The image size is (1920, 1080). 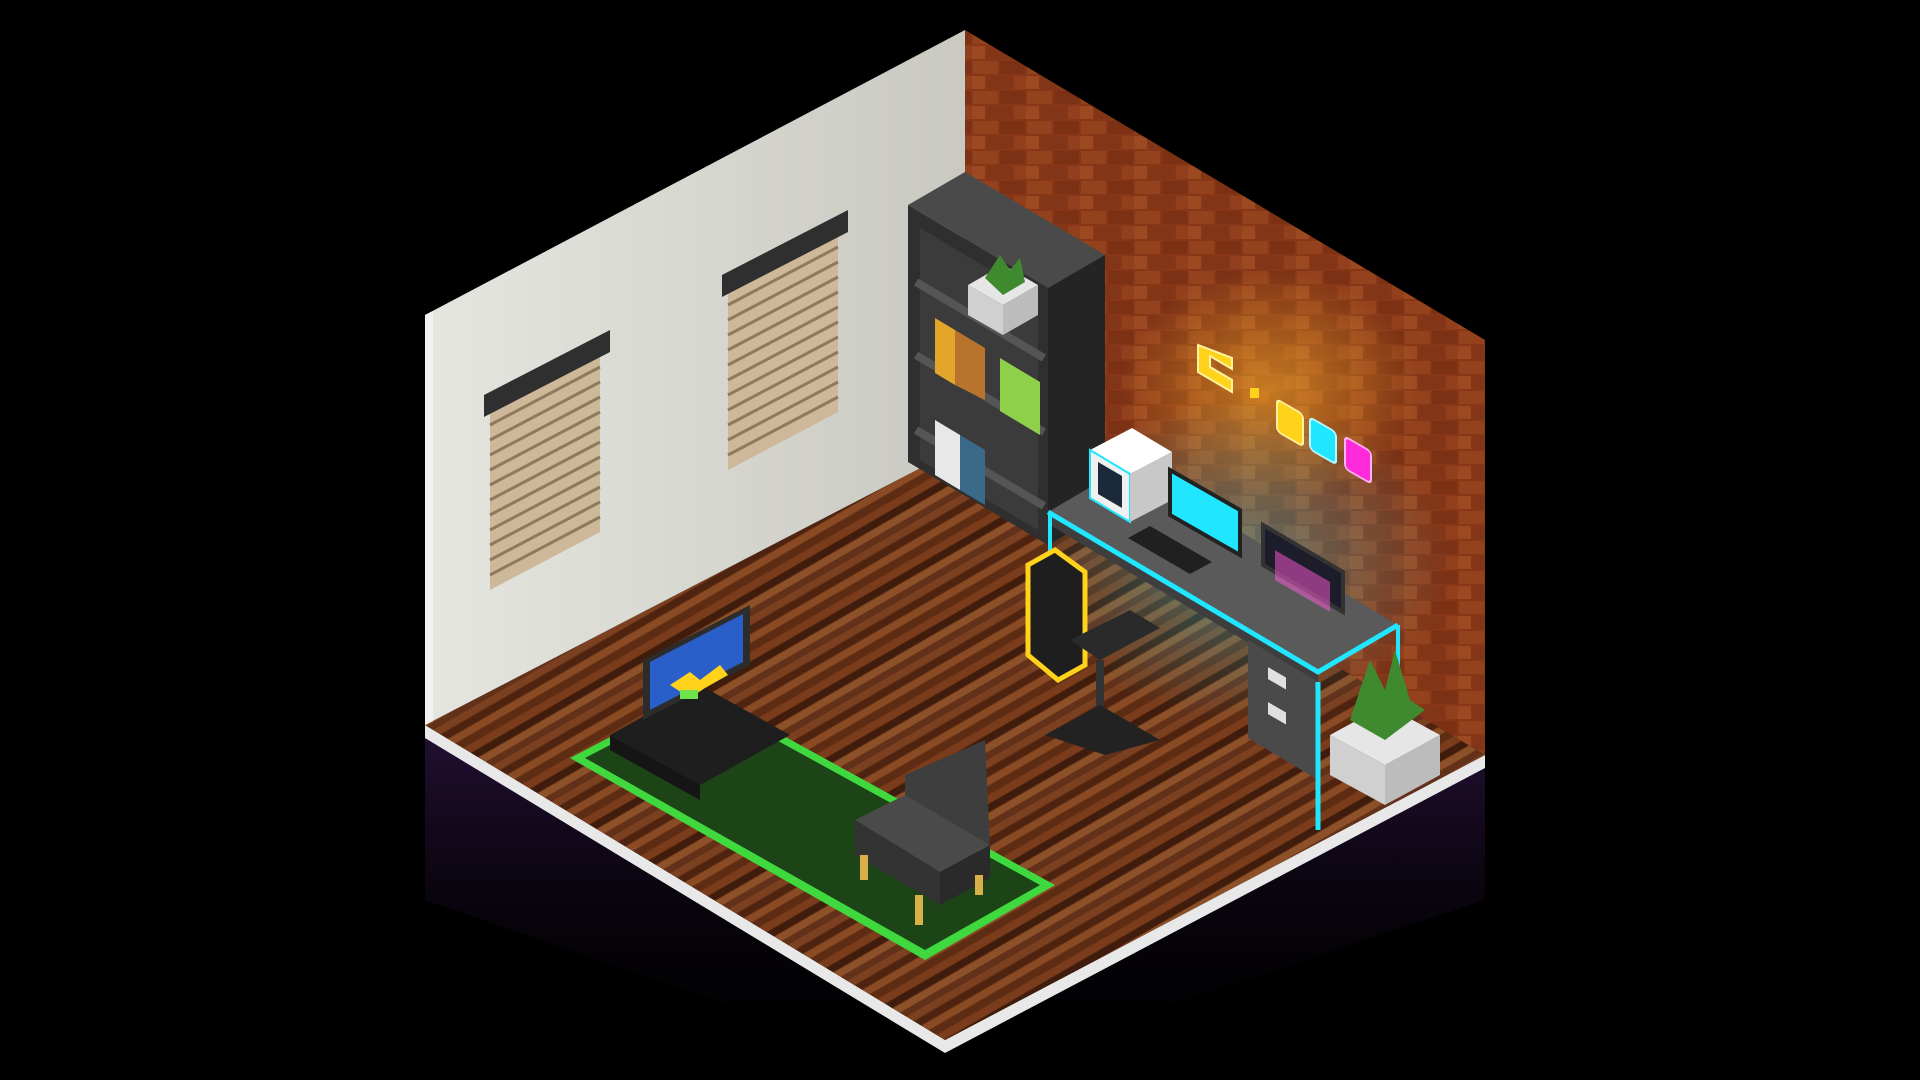 I want to click on tv-pixel-green, so click(x=689, y=694).